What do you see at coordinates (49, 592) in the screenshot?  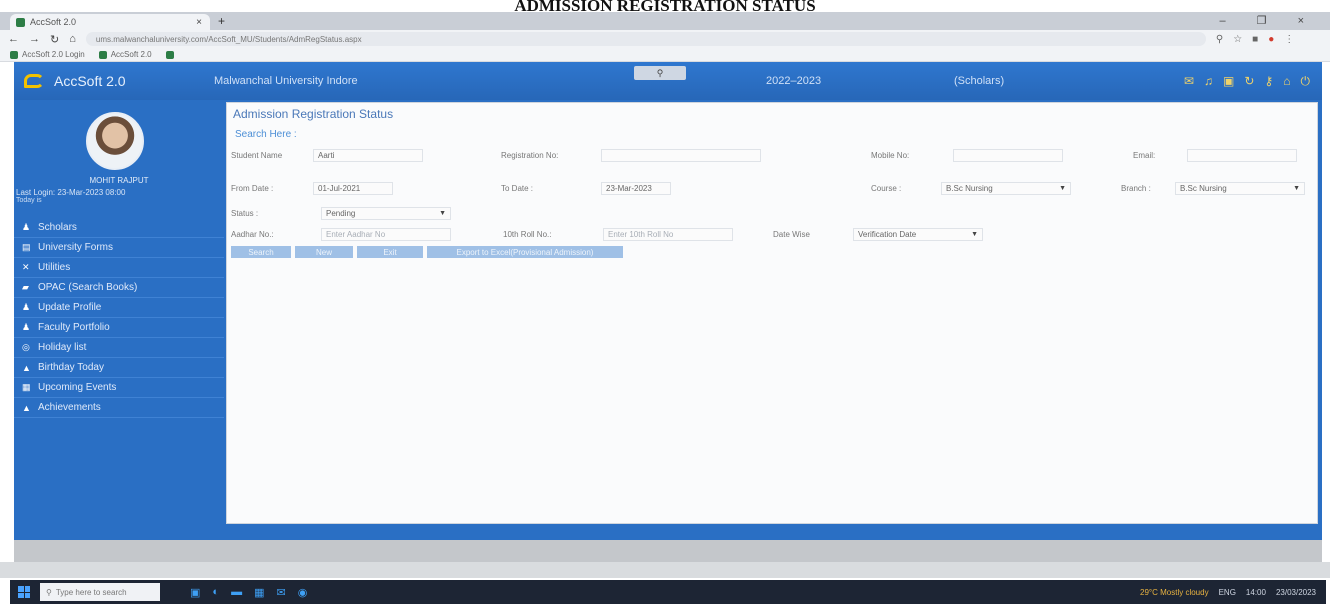 I see `search-icon: ⚲` at bounding box center [49, 592].